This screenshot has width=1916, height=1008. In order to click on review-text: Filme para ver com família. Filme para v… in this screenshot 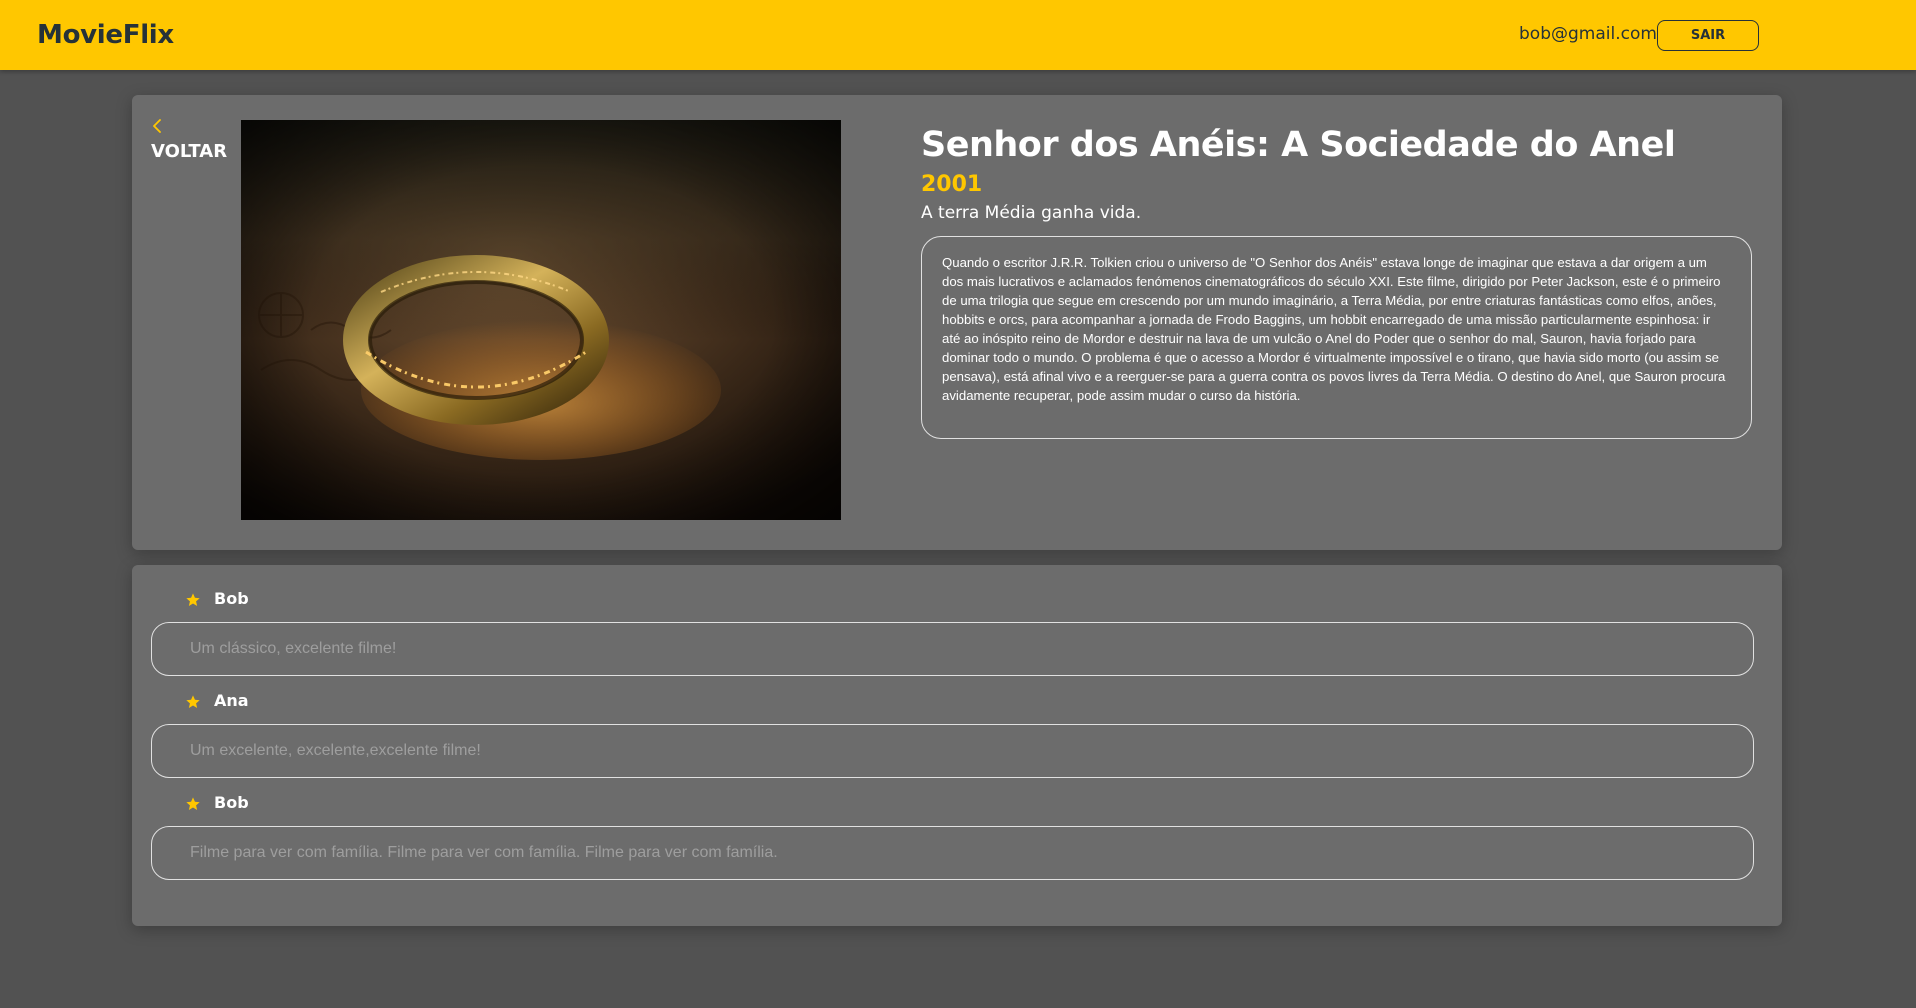, I will do `click(952, 853)`.